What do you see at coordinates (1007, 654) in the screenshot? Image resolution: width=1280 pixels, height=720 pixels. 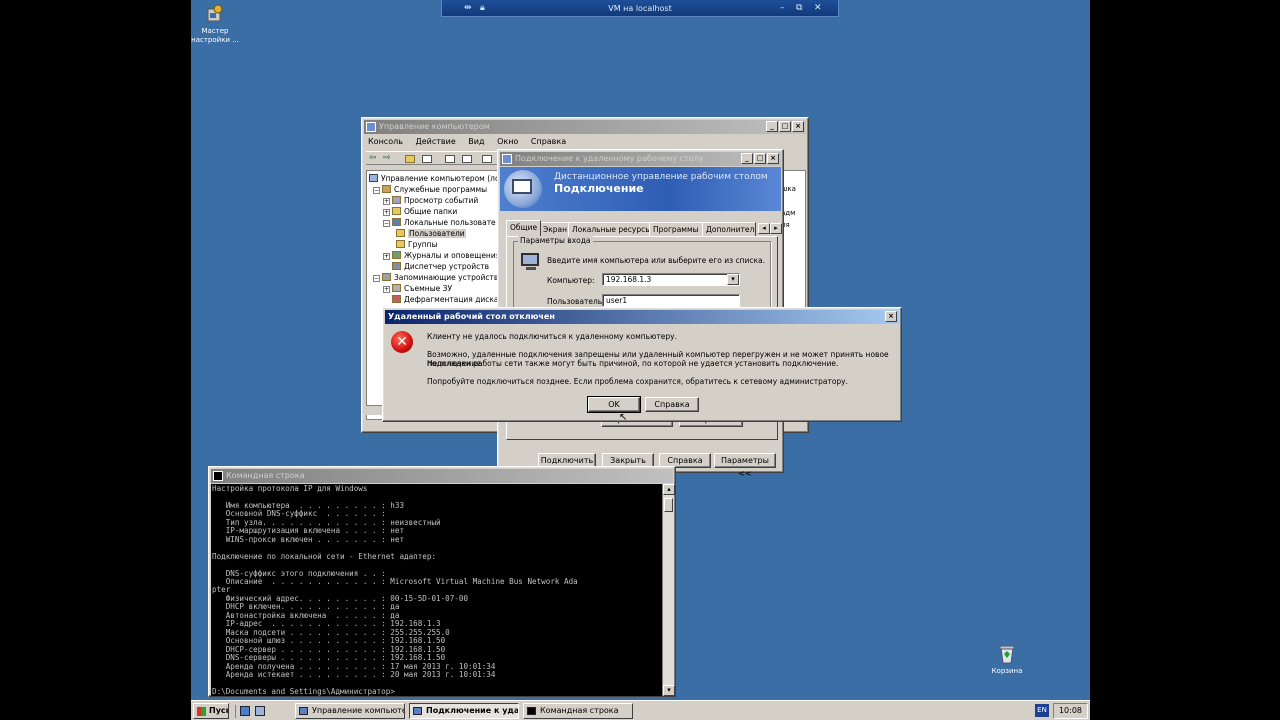 I see `recycle-bin-icon` at bounding box center [1007, 654].